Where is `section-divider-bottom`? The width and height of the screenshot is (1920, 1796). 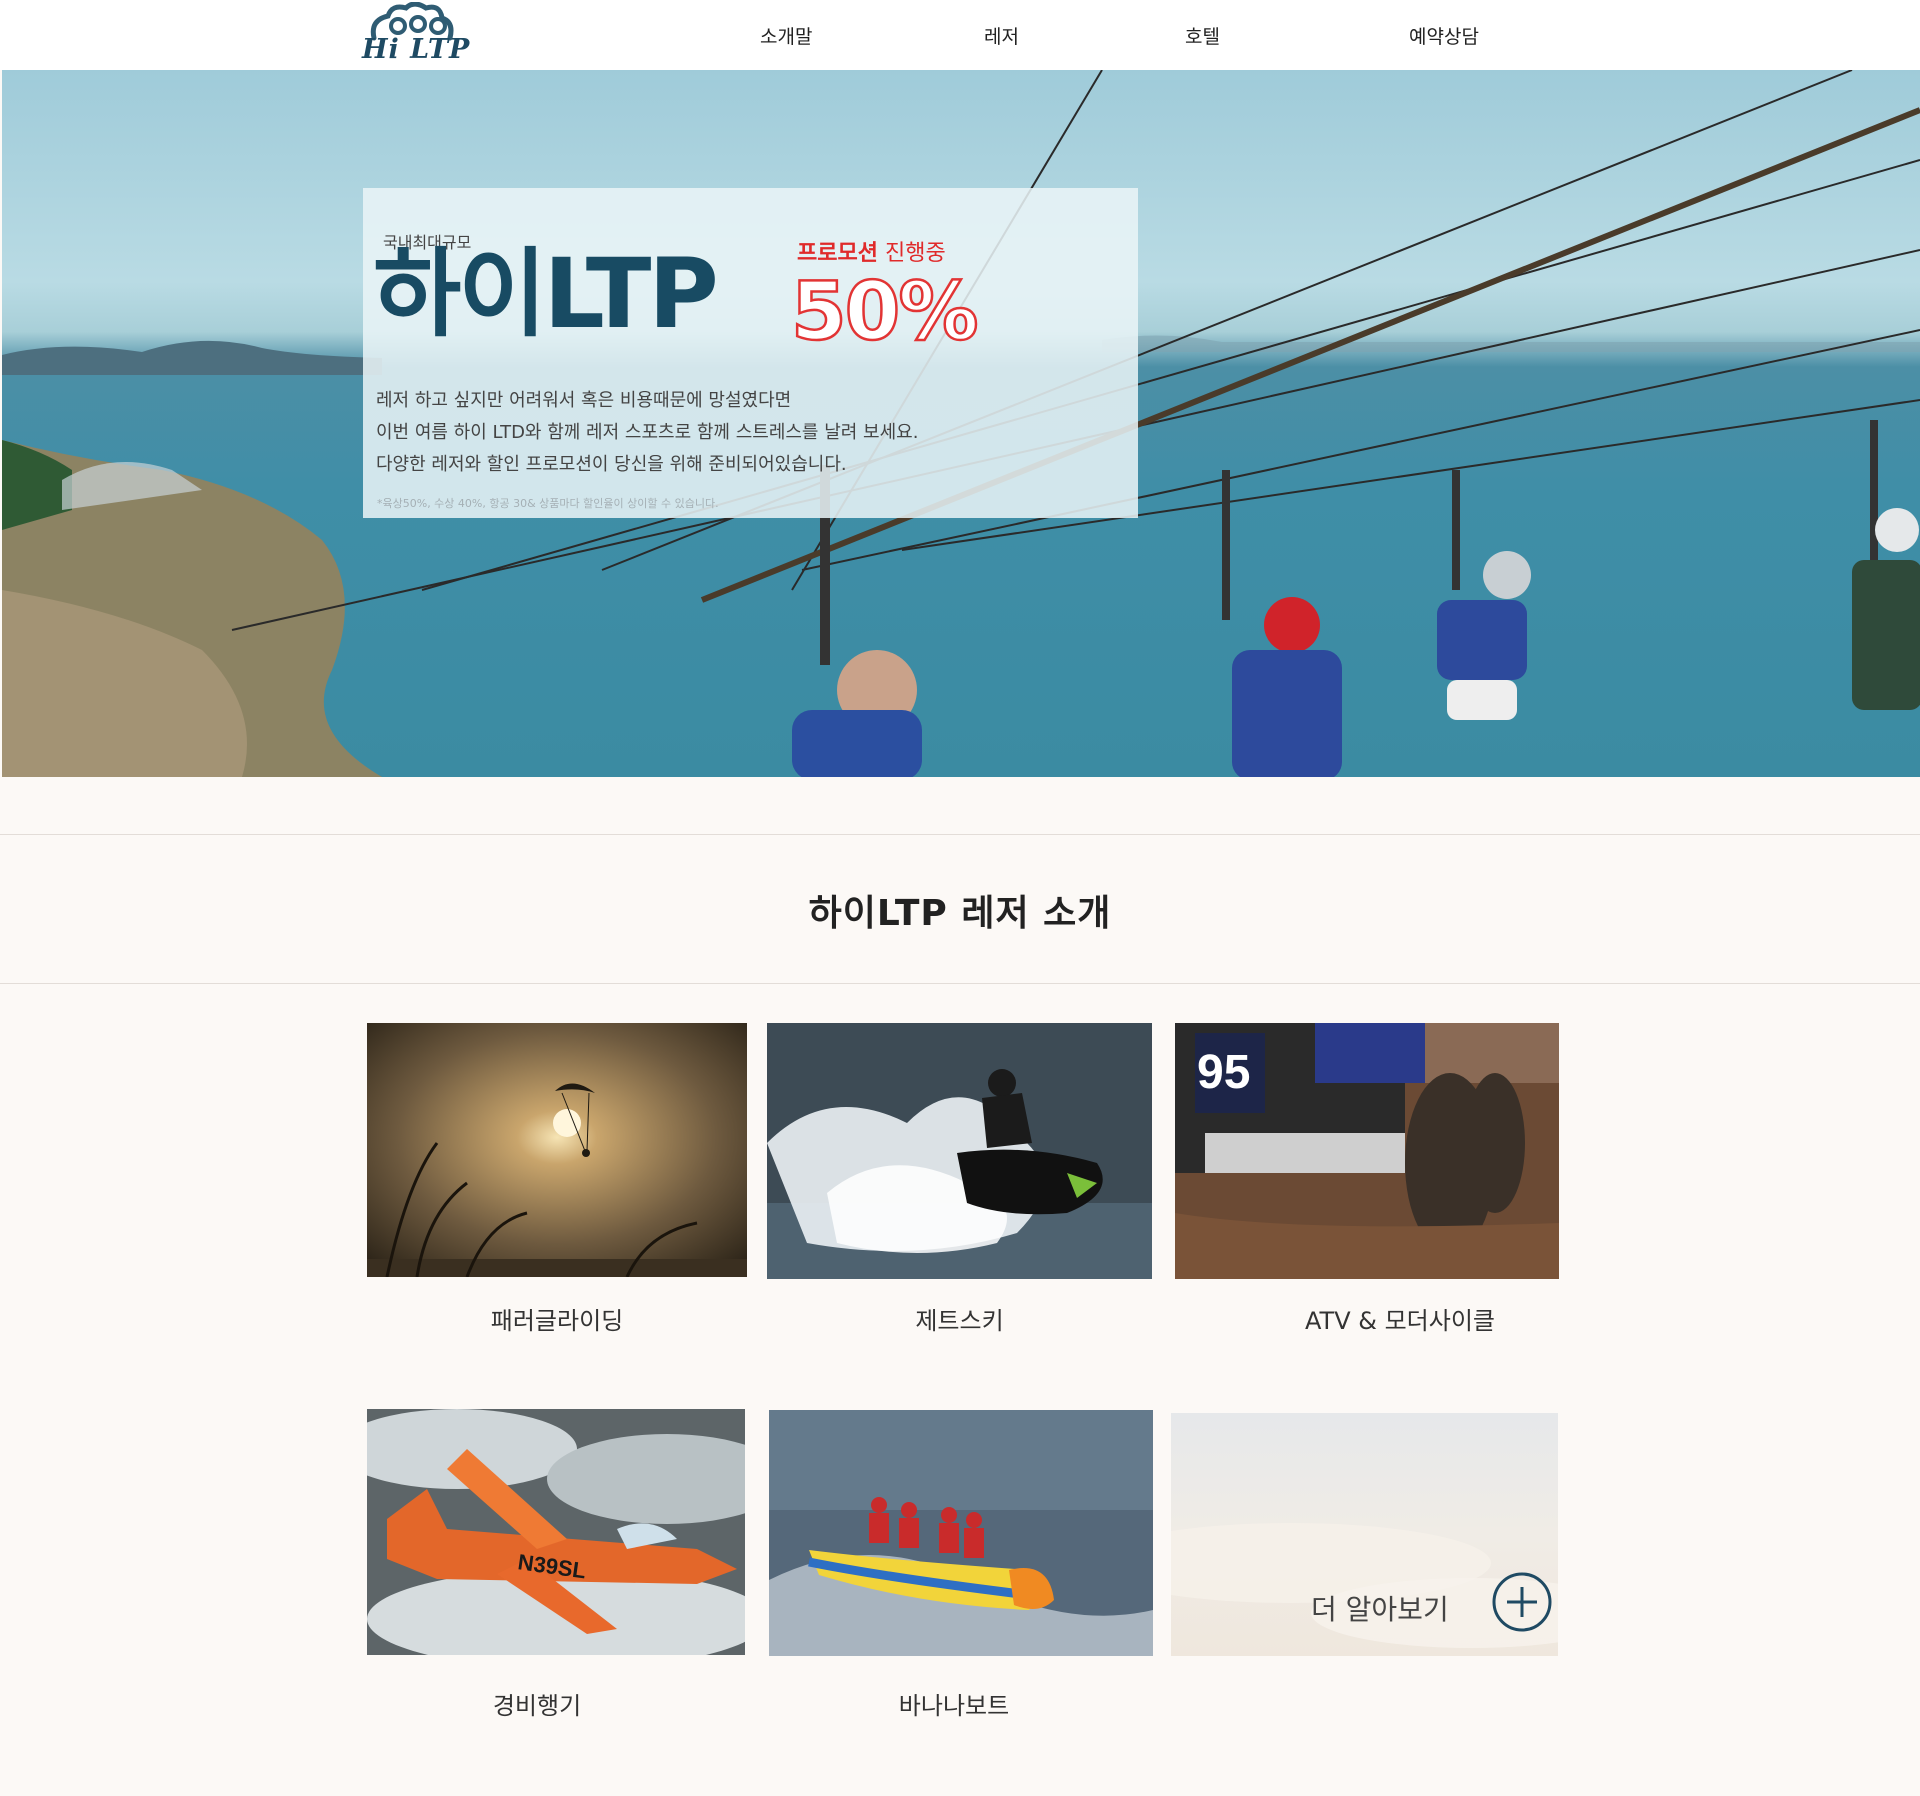 section-divider-bottom is located at coordinates (960, 983).